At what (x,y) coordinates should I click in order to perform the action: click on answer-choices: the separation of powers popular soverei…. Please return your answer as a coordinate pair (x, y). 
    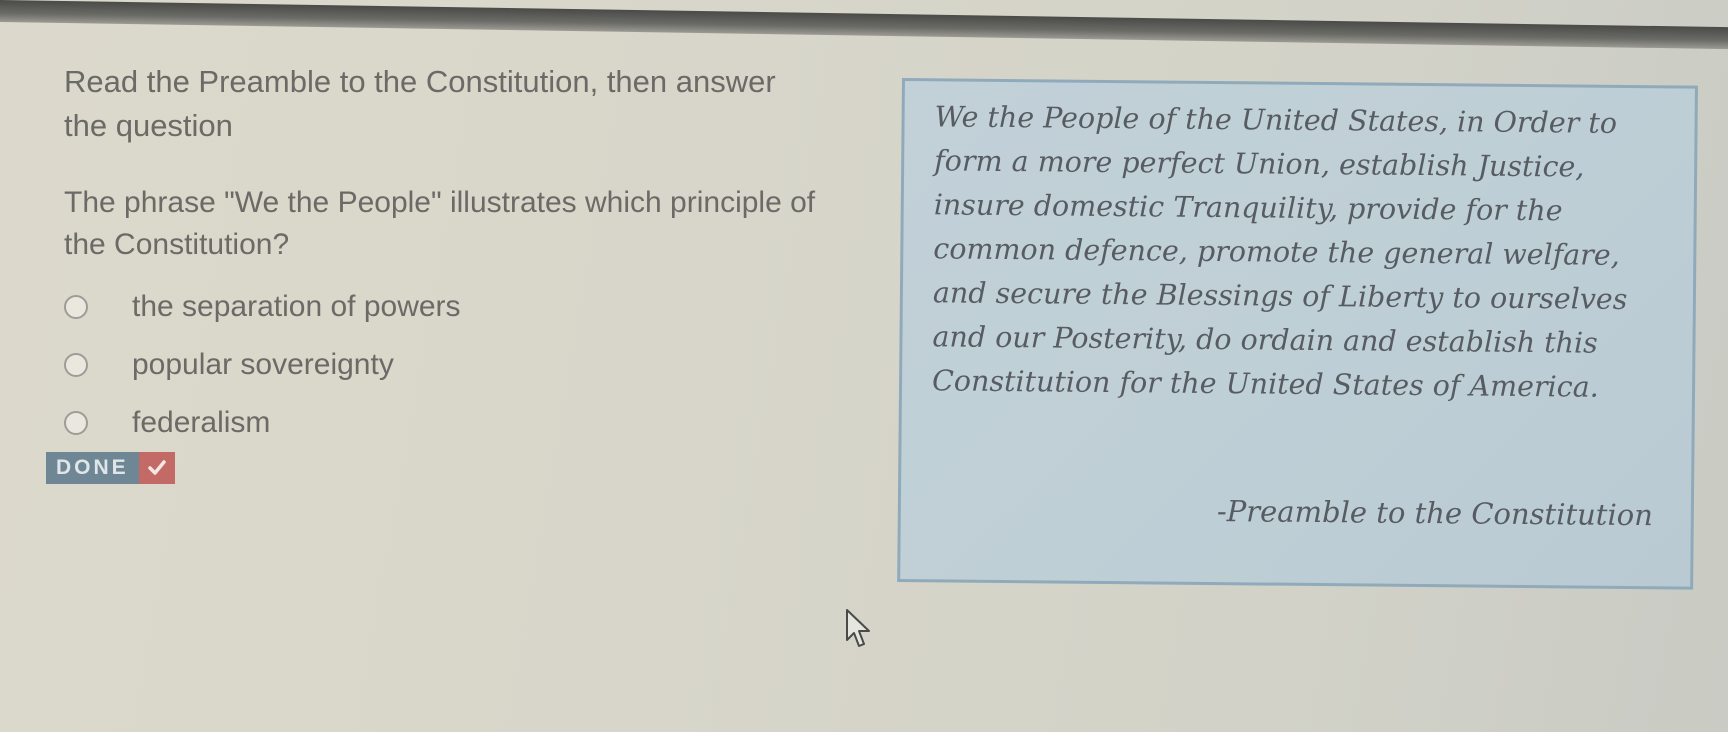
    Looking at the image, I should click on (370, 365).